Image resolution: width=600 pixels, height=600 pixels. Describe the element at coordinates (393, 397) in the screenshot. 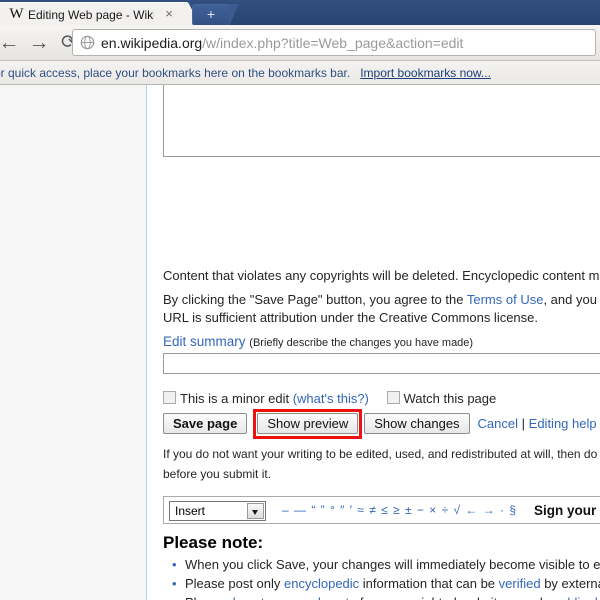

I see `watch-page-checkbox` at that location.